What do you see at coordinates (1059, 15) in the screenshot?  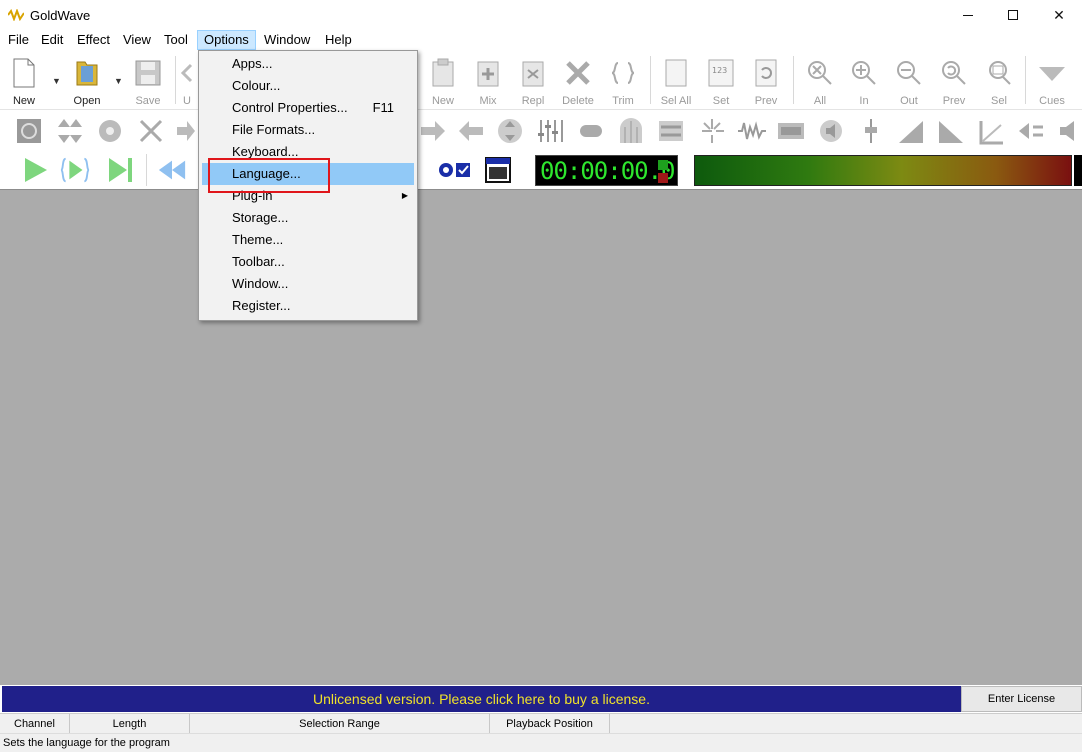 I see `close-button: ✕` at bounding box center [1059, 15].